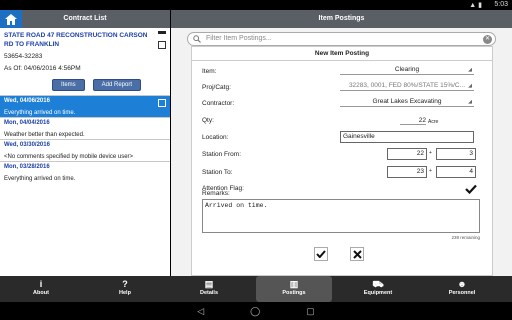 The width and height of the screenshot is (512, 320). I want to click on contractor-select: Great Lakes Excavating ◢, so click(407, 102).